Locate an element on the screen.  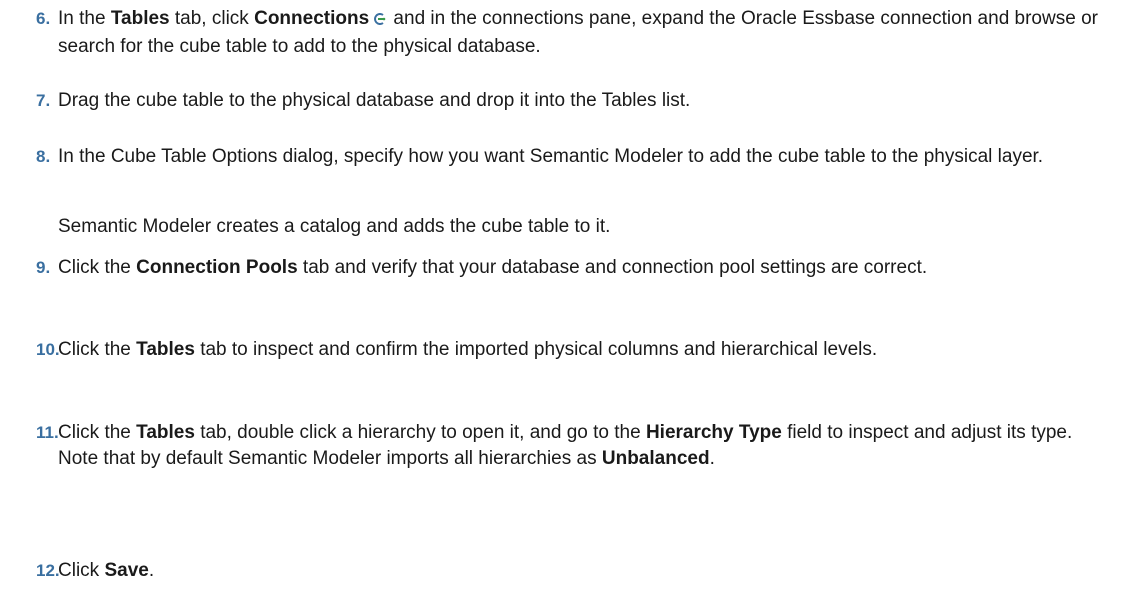
text-run: Click is located at coordinates (81, 570).